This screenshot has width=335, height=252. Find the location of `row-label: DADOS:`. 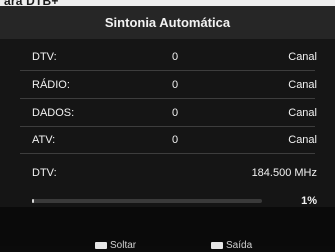

row-label: DADOS: is located at coordinates (53, 113).